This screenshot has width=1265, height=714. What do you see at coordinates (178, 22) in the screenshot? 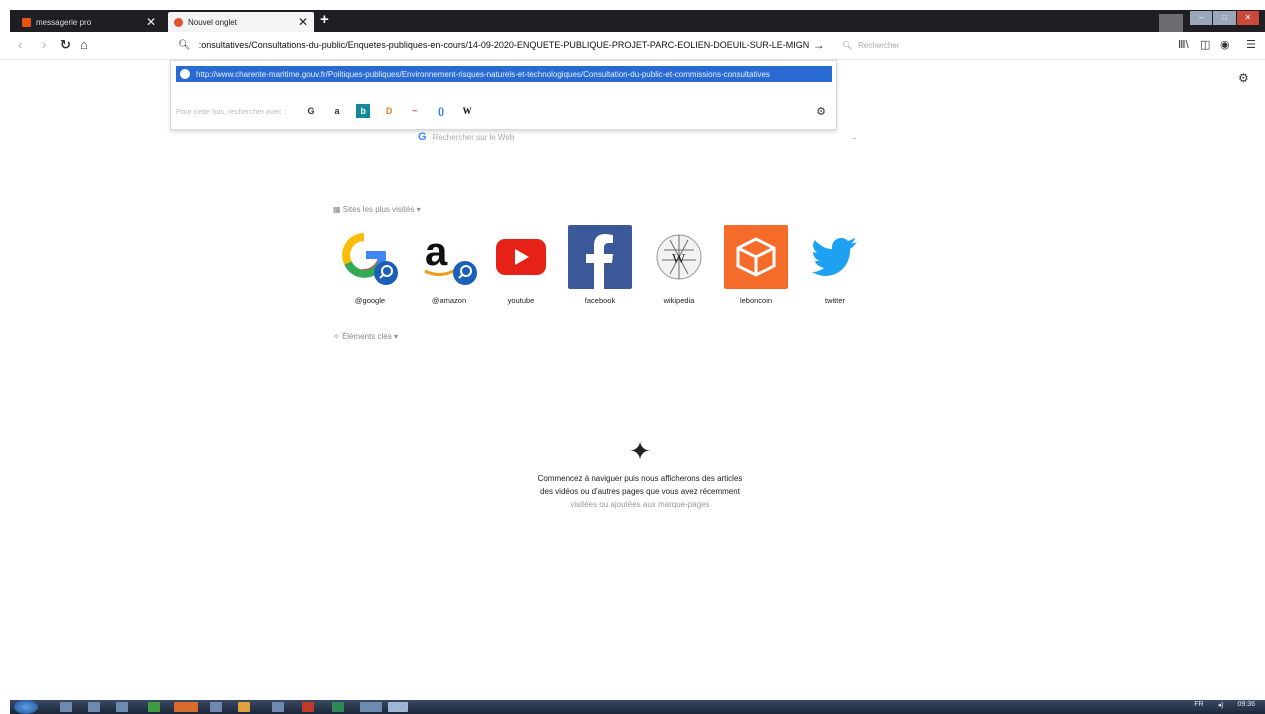
I see `firefox-icon` at bounding box center [178, 22].